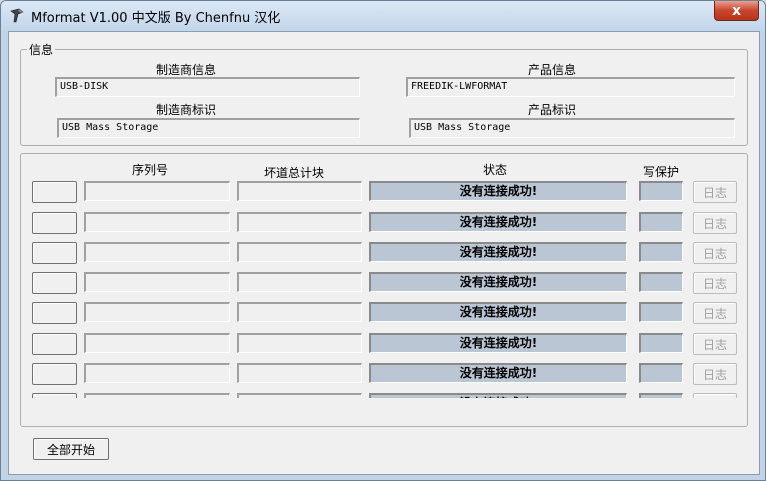  I want to click on close-button: x, so click(736, 11).